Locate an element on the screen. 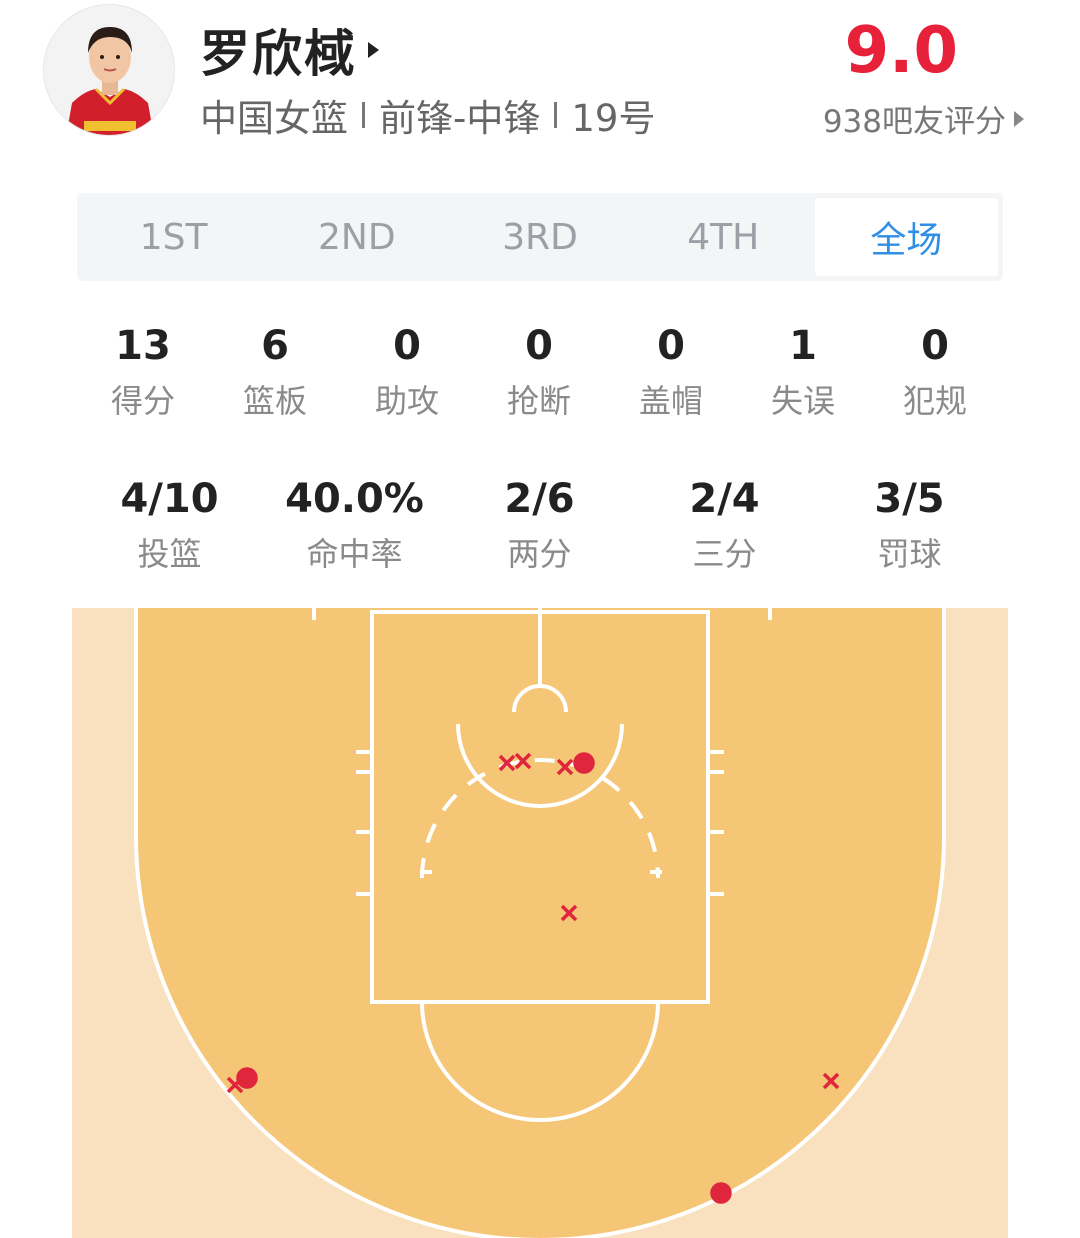  tab-full-game: 全场 is located at coordinates (906, 237).